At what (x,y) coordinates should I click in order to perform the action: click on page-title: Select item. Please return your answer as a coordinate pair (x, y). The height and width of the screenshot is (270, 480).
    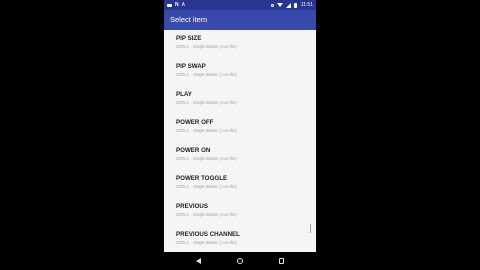
    Looking at the image, I should click on (189, 19).